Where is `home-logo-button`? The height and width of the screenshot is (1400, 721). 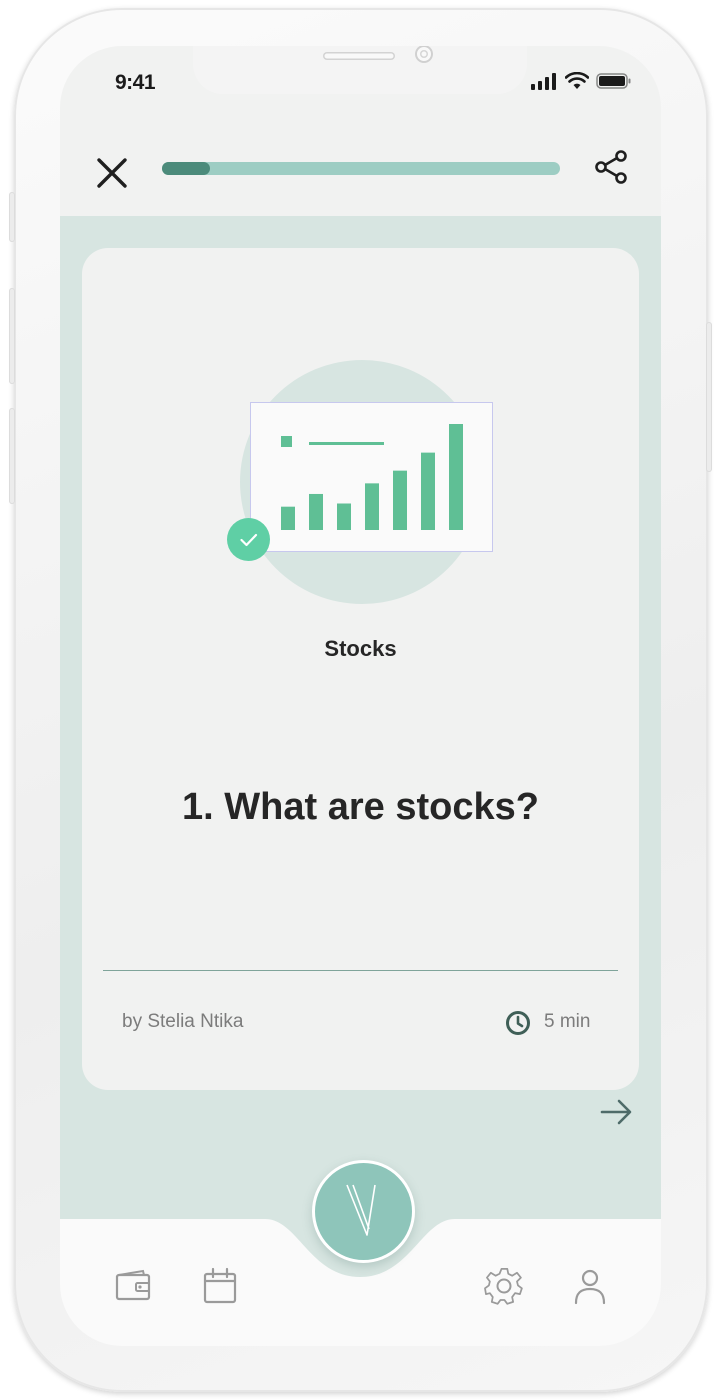 home-logo-button is located at coordinates (363, 1211).